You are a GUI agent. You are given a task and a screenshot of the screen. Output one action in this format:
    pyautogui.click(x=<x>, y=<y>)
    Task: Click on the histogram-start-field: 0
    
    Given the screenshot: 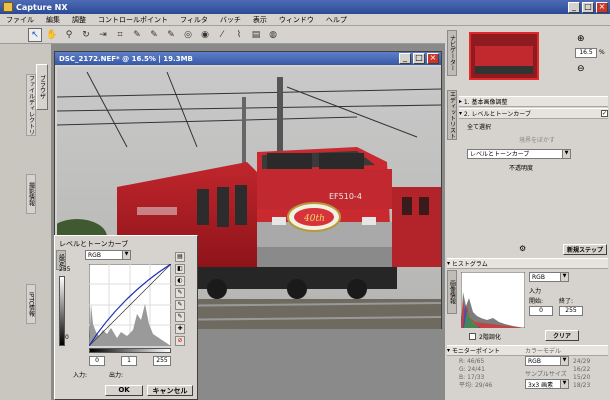 What is the action you would take?
    pyautogui.click(x=541, y=311)
    